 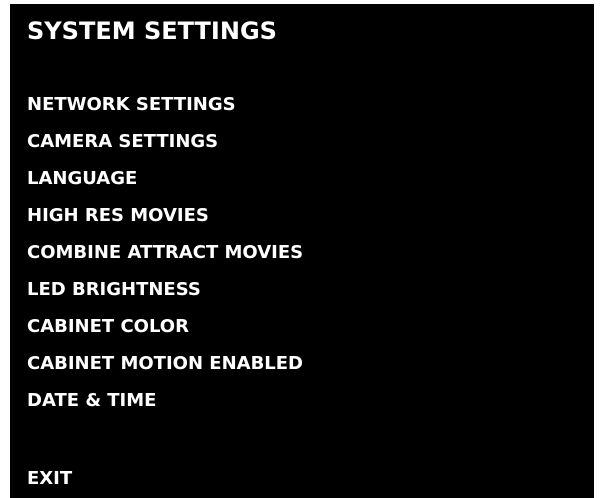 What do you see at coordinates (165, 216) in the screenshot?
I see `menu-item-high-res-movies: HIGH RES MOVIES` at bounding box center [165, 216].